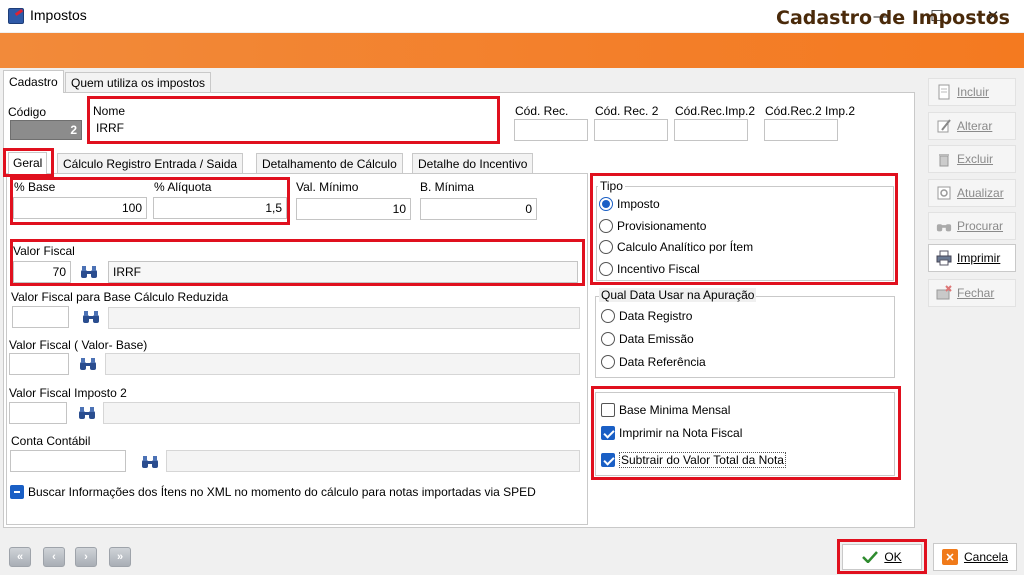 The image size is (1024, 575). Describe the element at coordinates (42, 272) in the screenshot. I see `valor-fiscal-code-field: 70` at that location.